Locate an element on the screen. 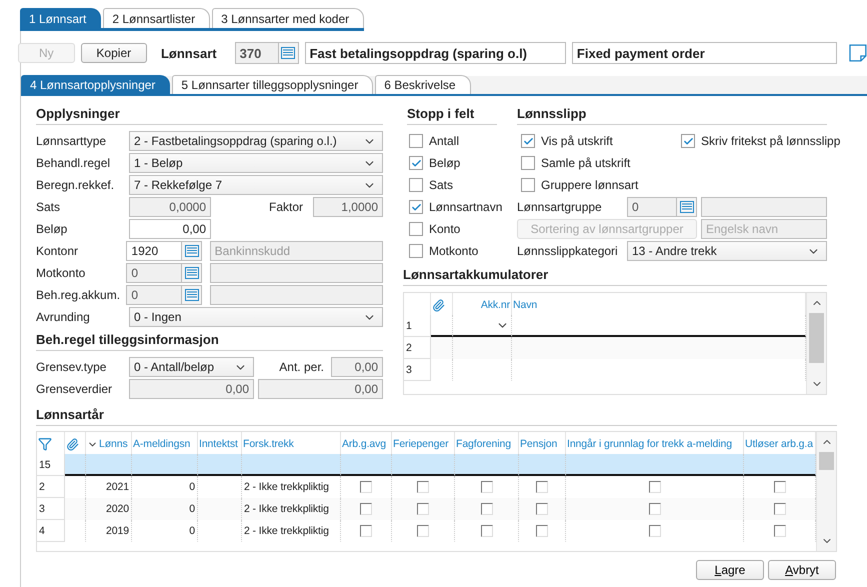  field-label: Avrunding is located at coordinates (63, 317).